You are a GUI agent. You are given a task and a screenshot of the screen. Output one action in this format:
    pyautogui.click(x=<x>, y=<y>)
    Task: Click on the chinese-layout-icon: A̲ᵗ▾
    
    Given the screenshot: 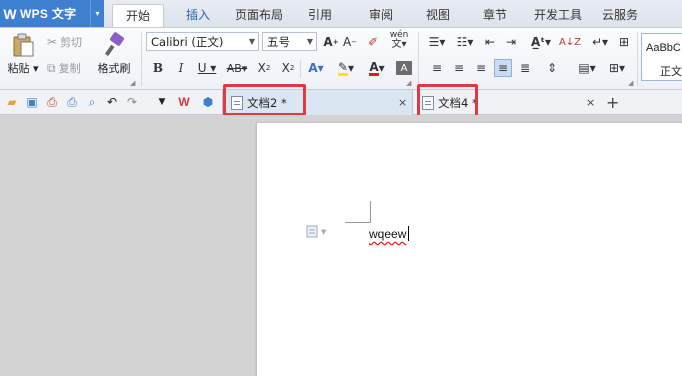 What is the action you would take?
    pyautogui.click(x=541, y=42)
    